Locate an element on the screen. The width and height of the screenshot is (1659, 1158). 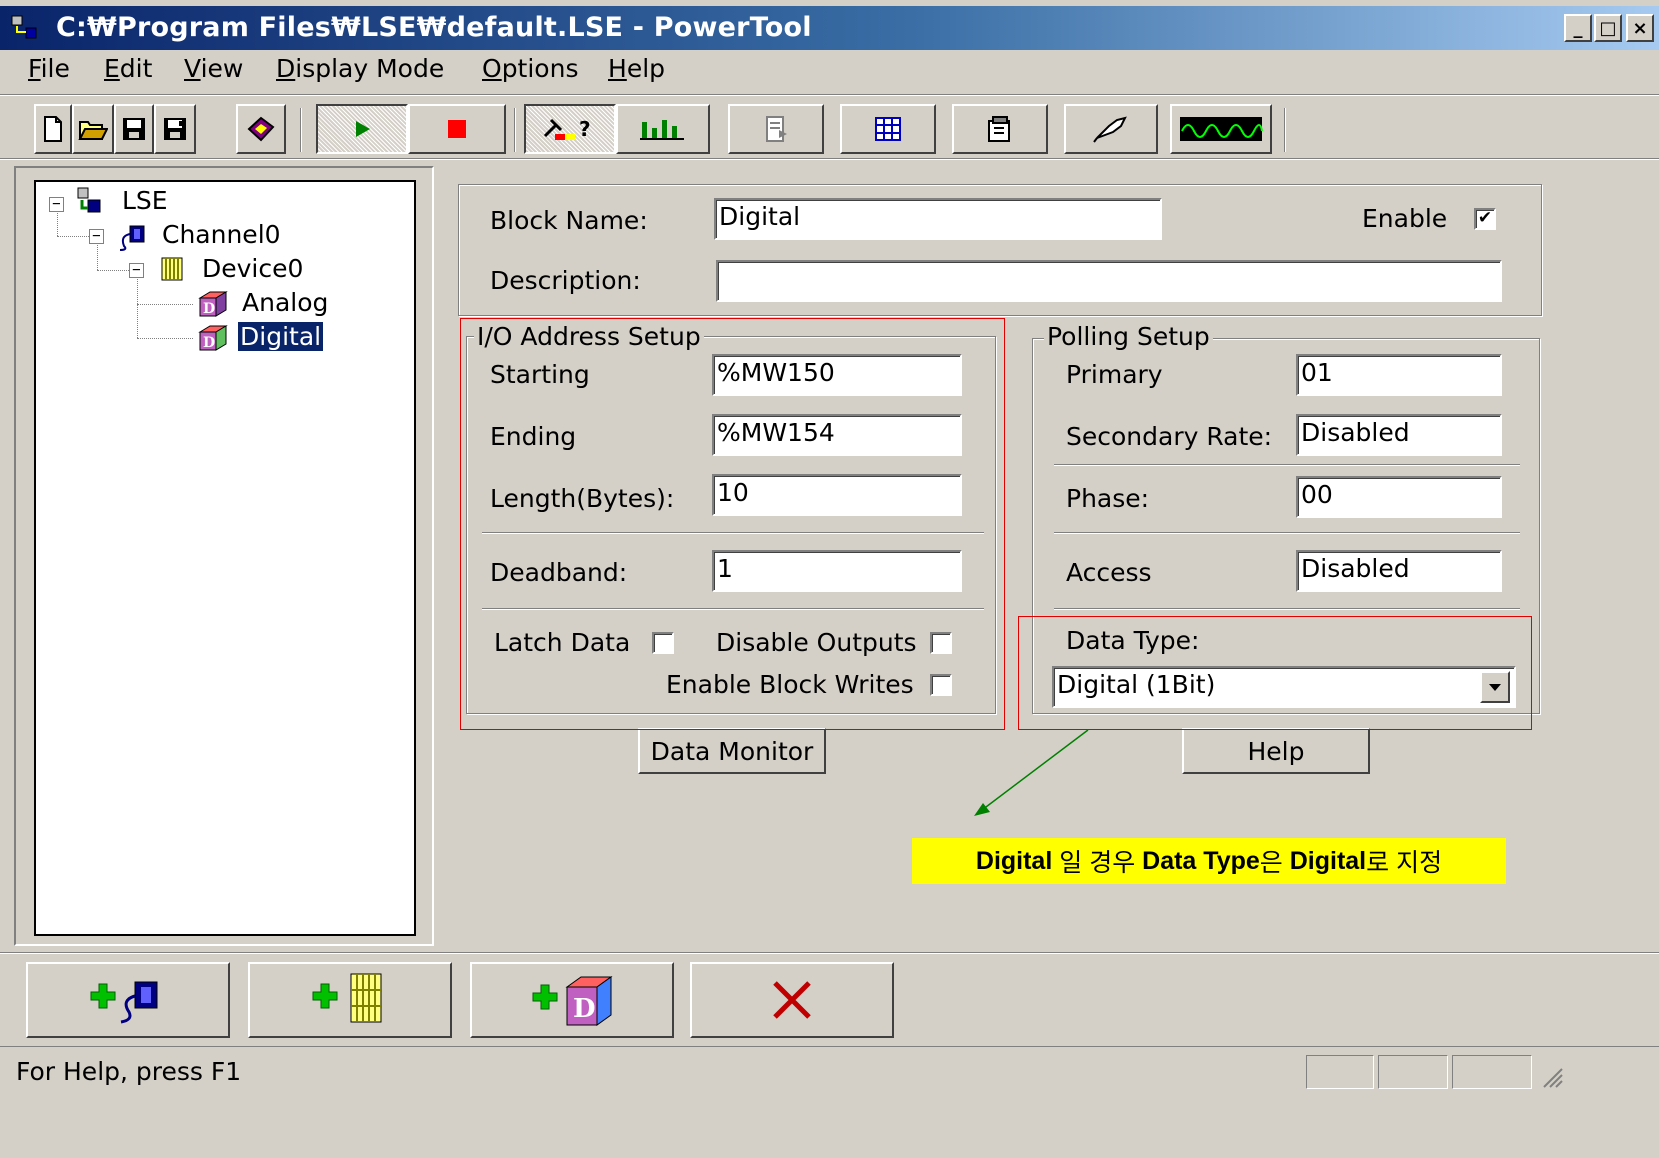
tree-expander-device: − is located at coordinates (136, 270).